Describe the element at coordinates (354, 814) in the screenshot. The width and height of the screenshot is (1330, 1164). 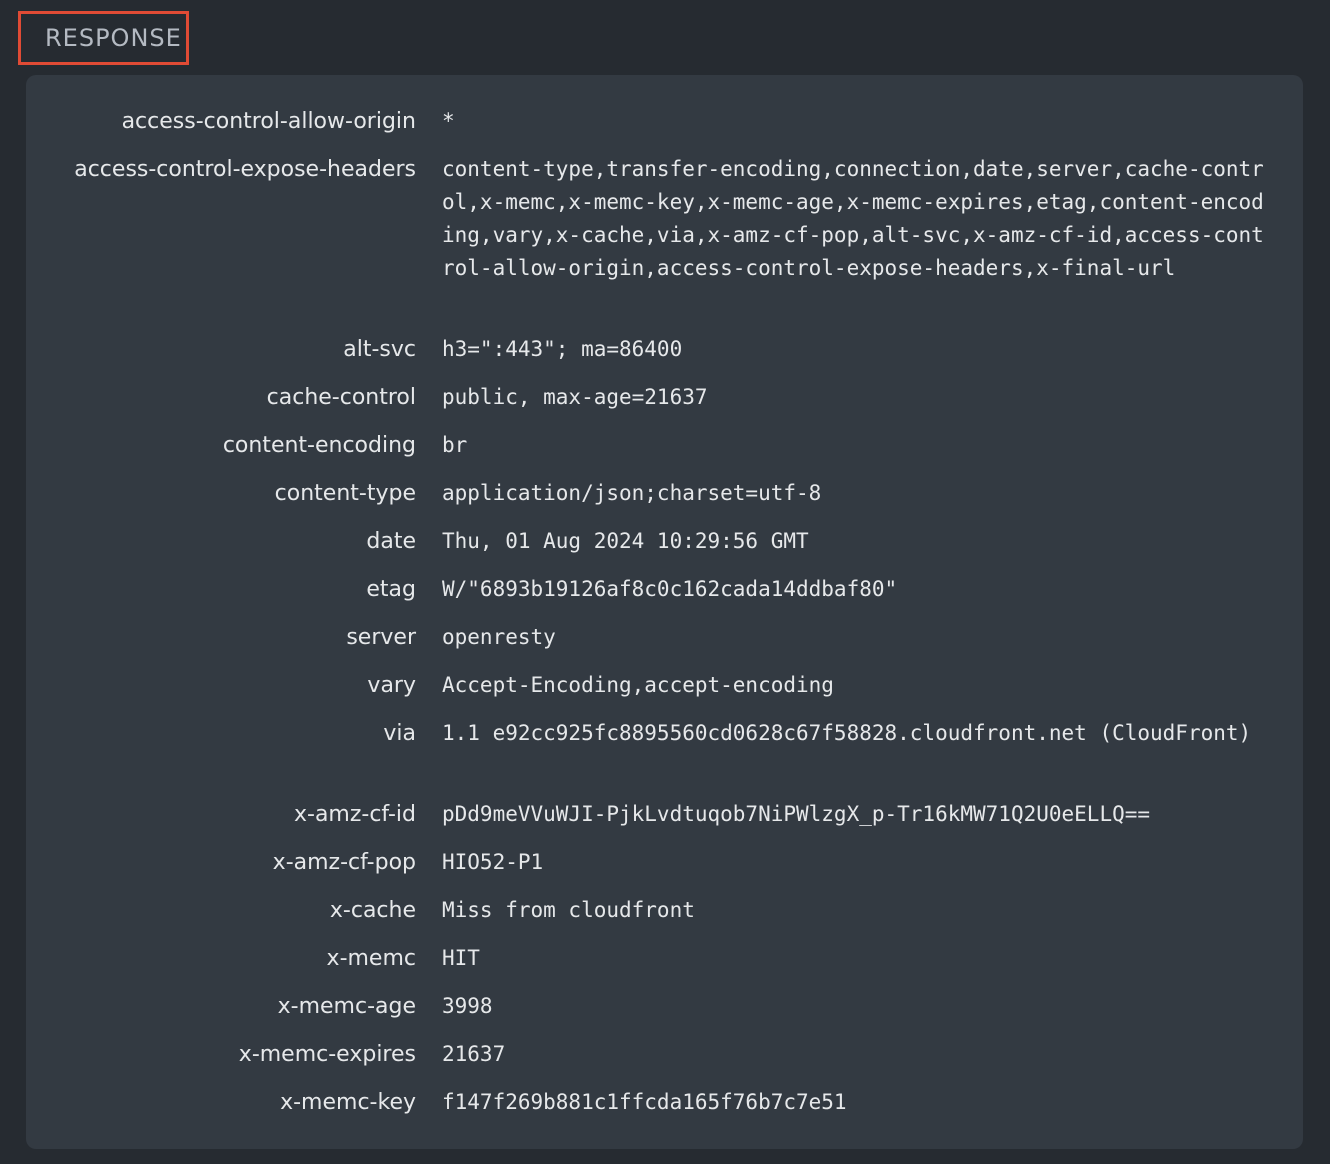
I see `header-key: x-amz-cf-id` at that location.